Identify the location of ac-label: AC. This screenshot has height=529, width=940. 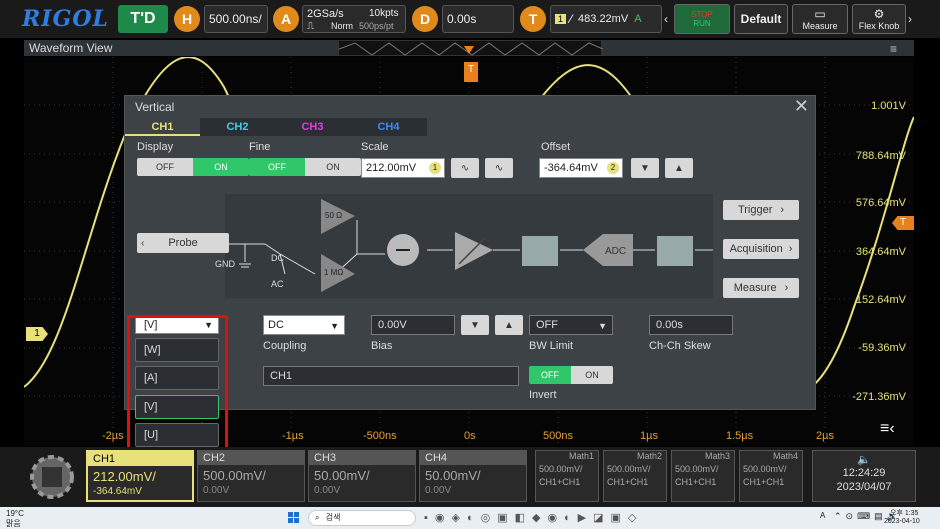
(277, 284).